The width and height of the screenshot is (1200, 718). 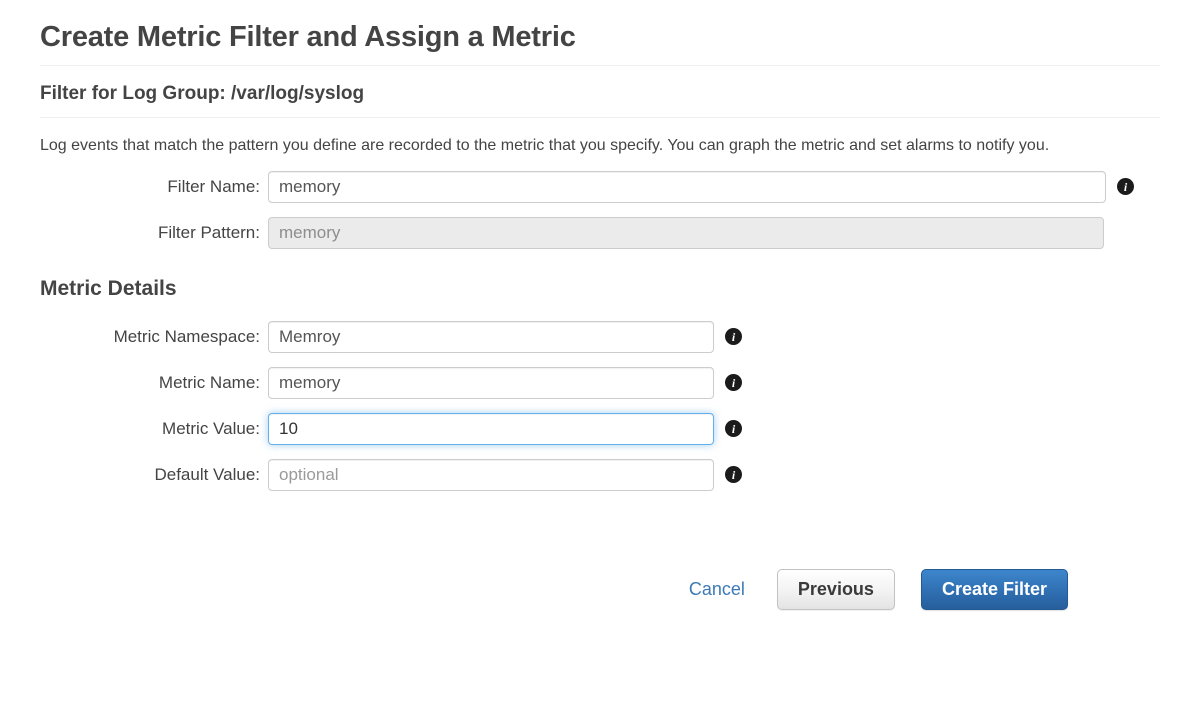 I want to click on default-value-row: Default Value: i, so click(x=600, y=474).